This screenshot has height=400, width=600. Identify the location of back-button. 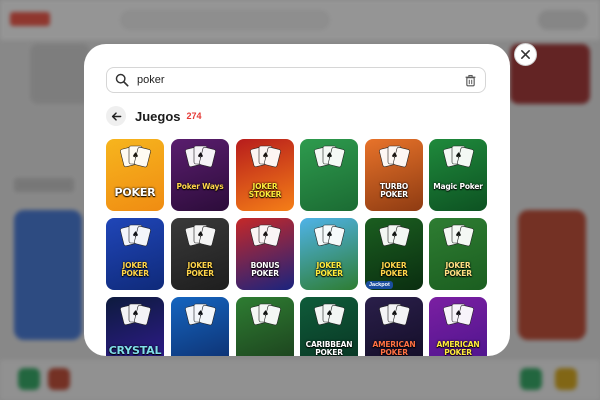
(116, 116).